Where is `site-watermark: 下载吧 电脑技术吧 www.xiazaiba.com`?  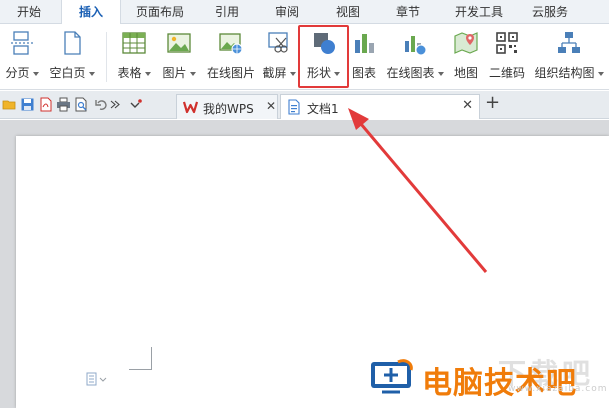 site-watermark: 下载吧 电脑技术吧 www.xiazaiba.com is located at coordinates (488, 378).